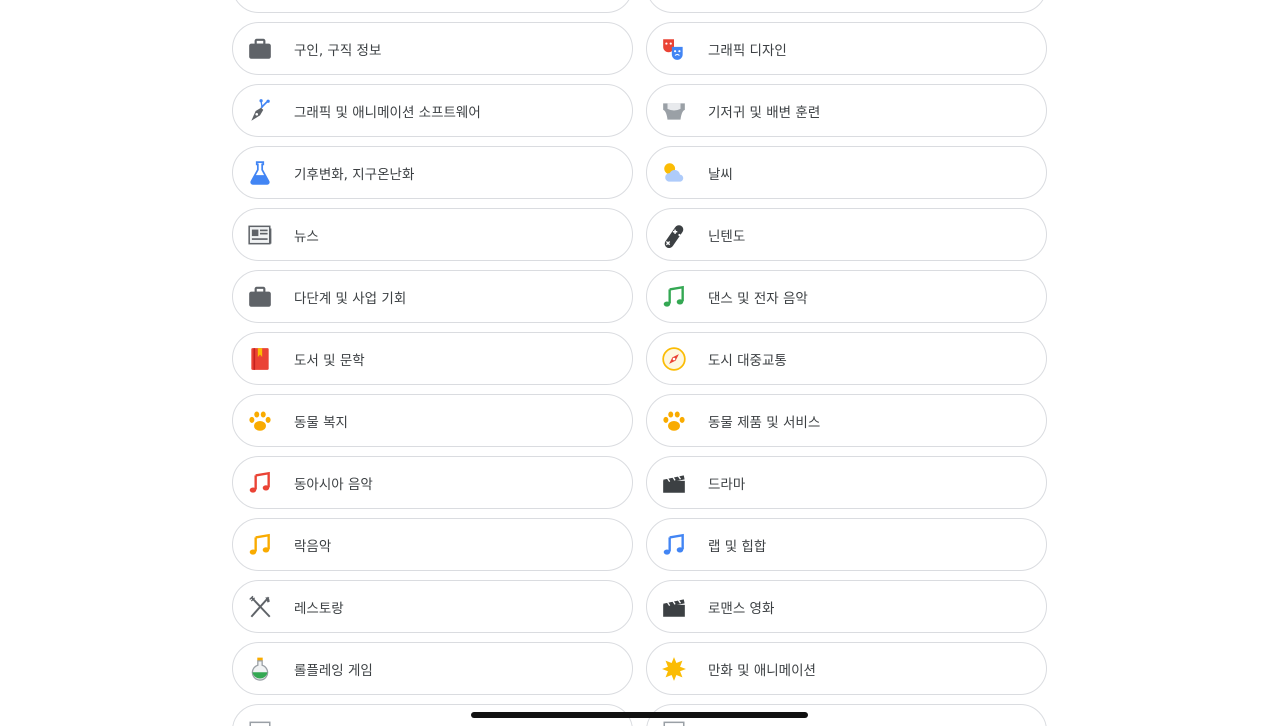  I want to click on category-label: 랩 및 힙합, so click(737, 546).